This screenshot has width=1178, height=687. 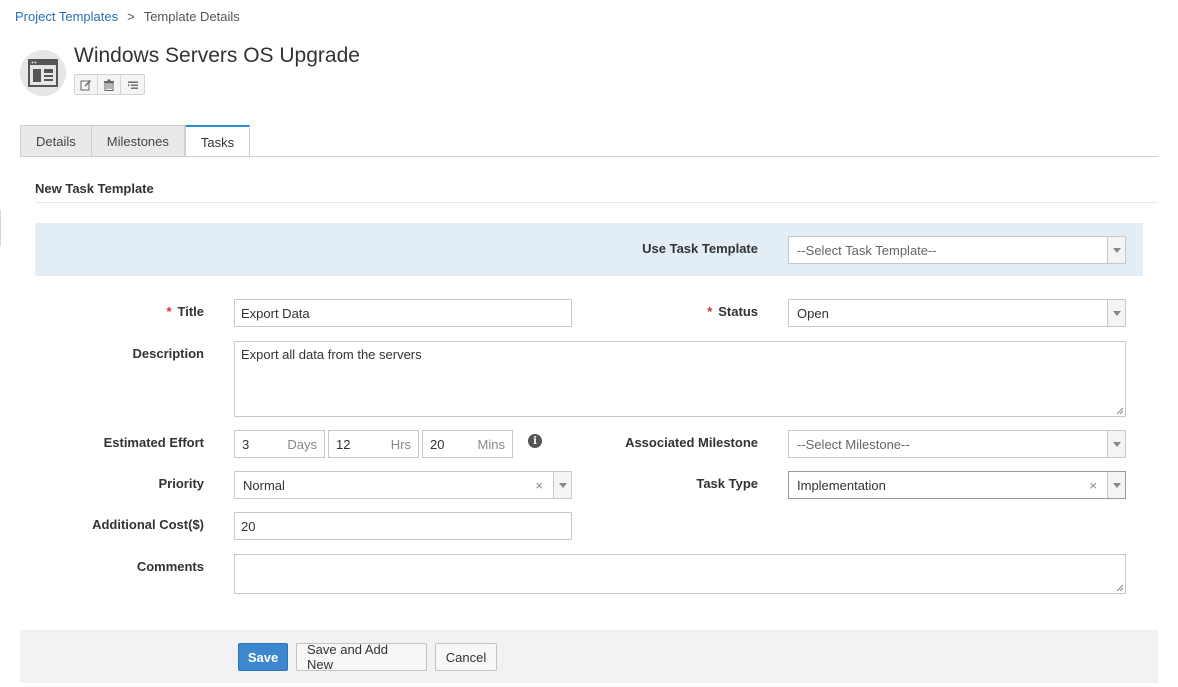 What do you see at coordinates (246, 444) in the screenshot?
I see `effort-days-value: 3` at bounding box center [246, 444].